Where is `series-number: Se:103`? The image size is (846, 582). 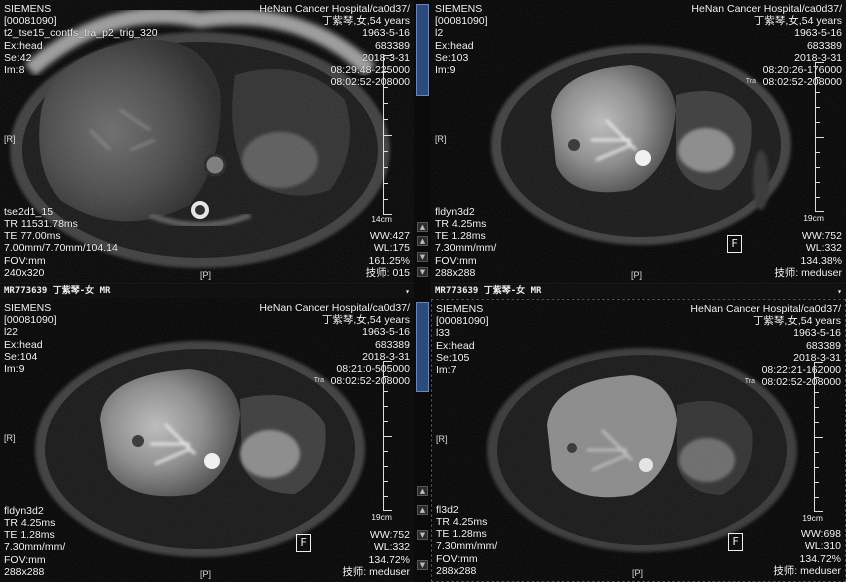
series-number: Se:103 is located at coordinates (452, 57).